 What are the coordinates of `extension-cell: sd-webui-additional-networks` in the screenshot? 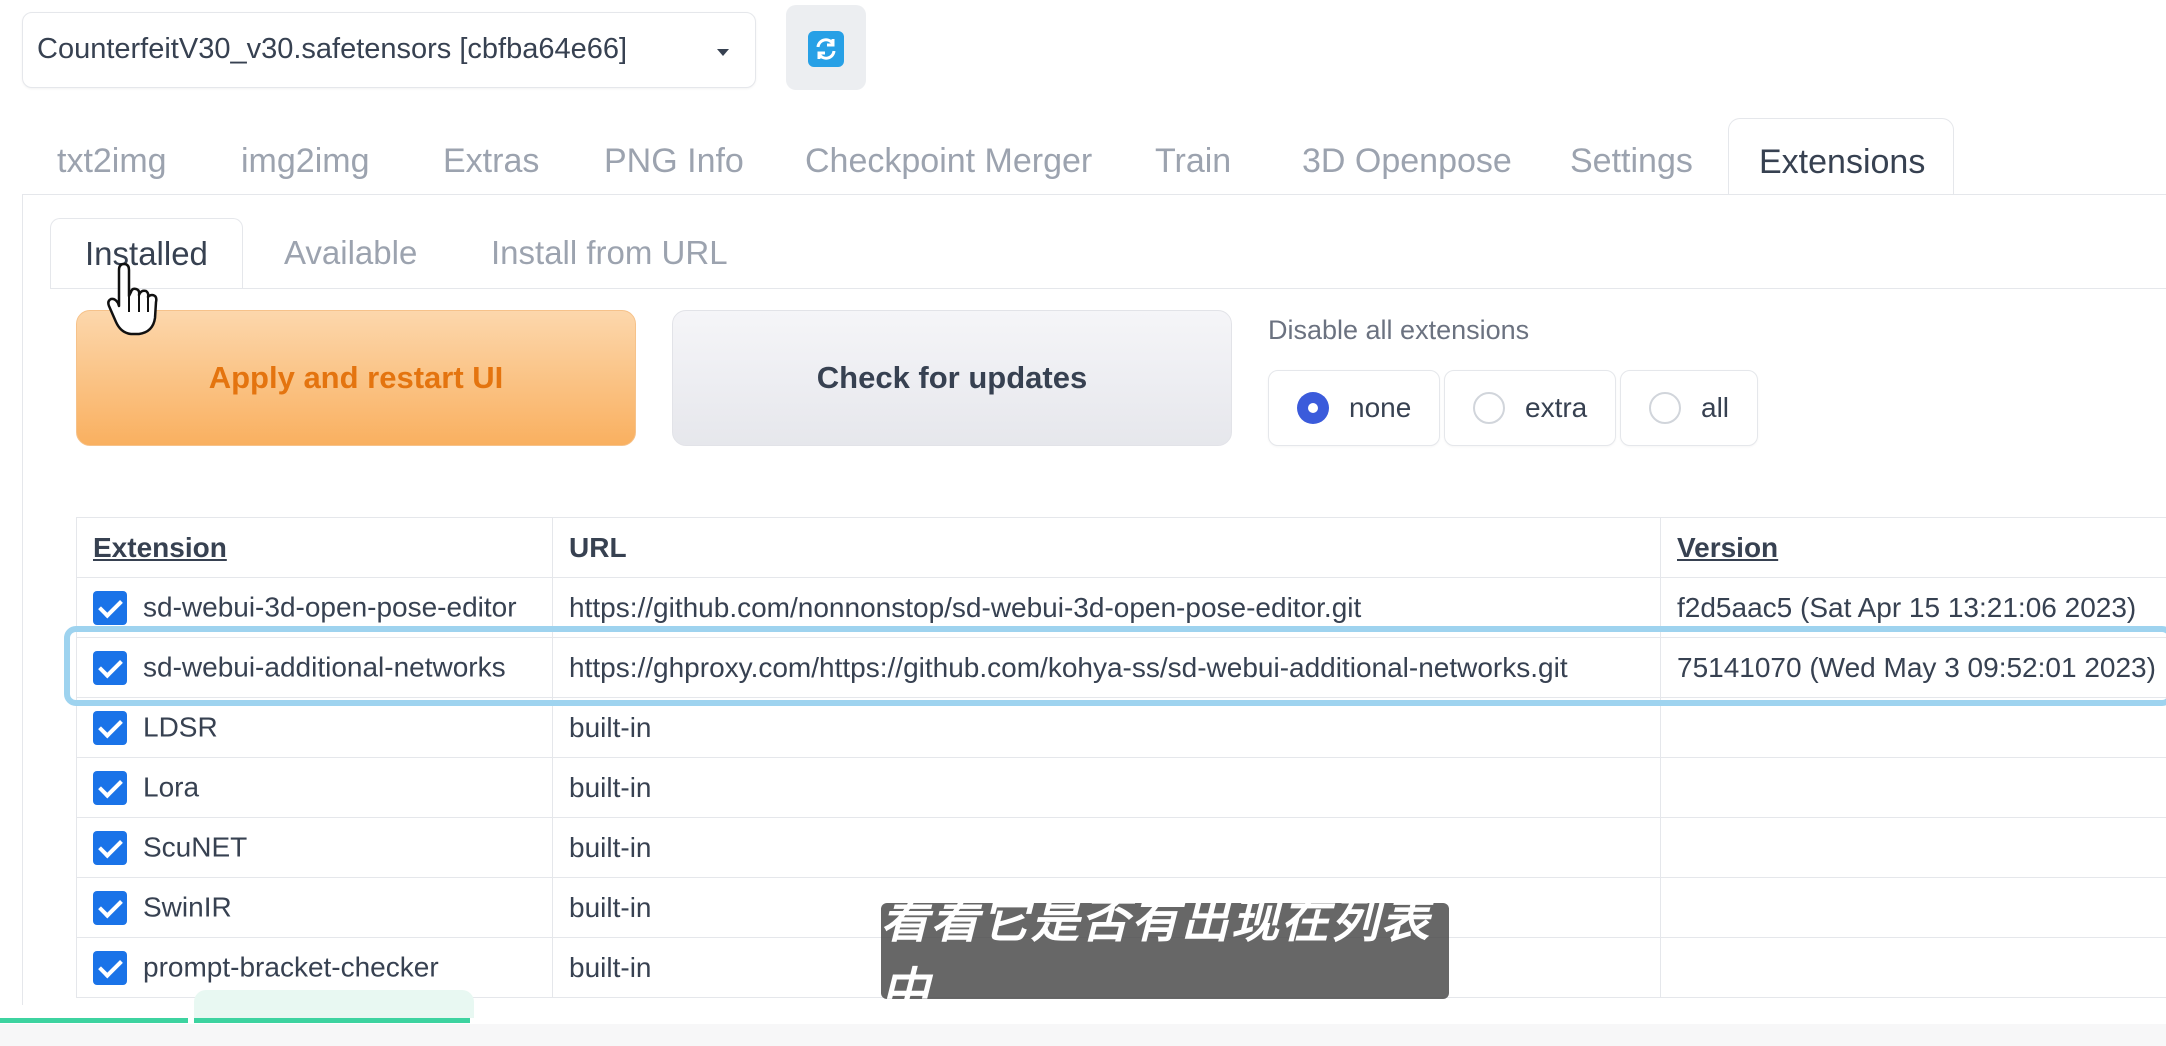 It's located at (314, 667).